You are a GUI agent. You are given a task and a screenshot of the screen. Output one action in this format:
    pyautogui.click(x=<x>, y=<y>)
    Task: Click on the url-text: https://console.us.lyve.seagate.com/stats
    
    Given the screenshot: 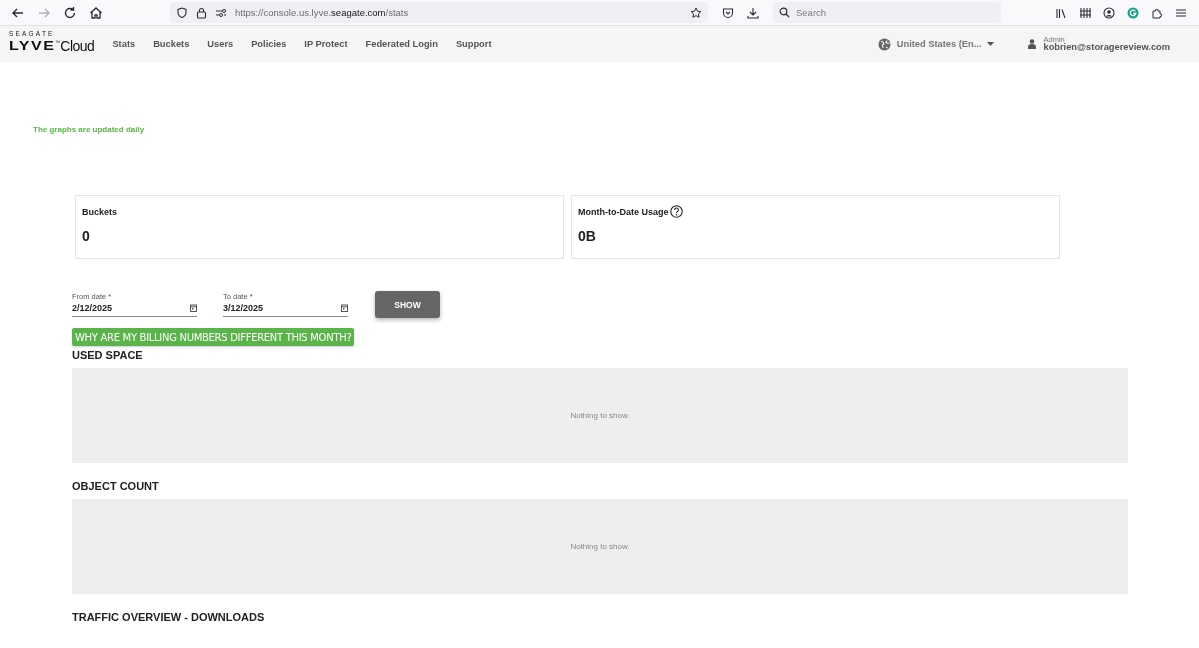 What is the action you would take?
    pyautogui.click(x=322, y=12)
    